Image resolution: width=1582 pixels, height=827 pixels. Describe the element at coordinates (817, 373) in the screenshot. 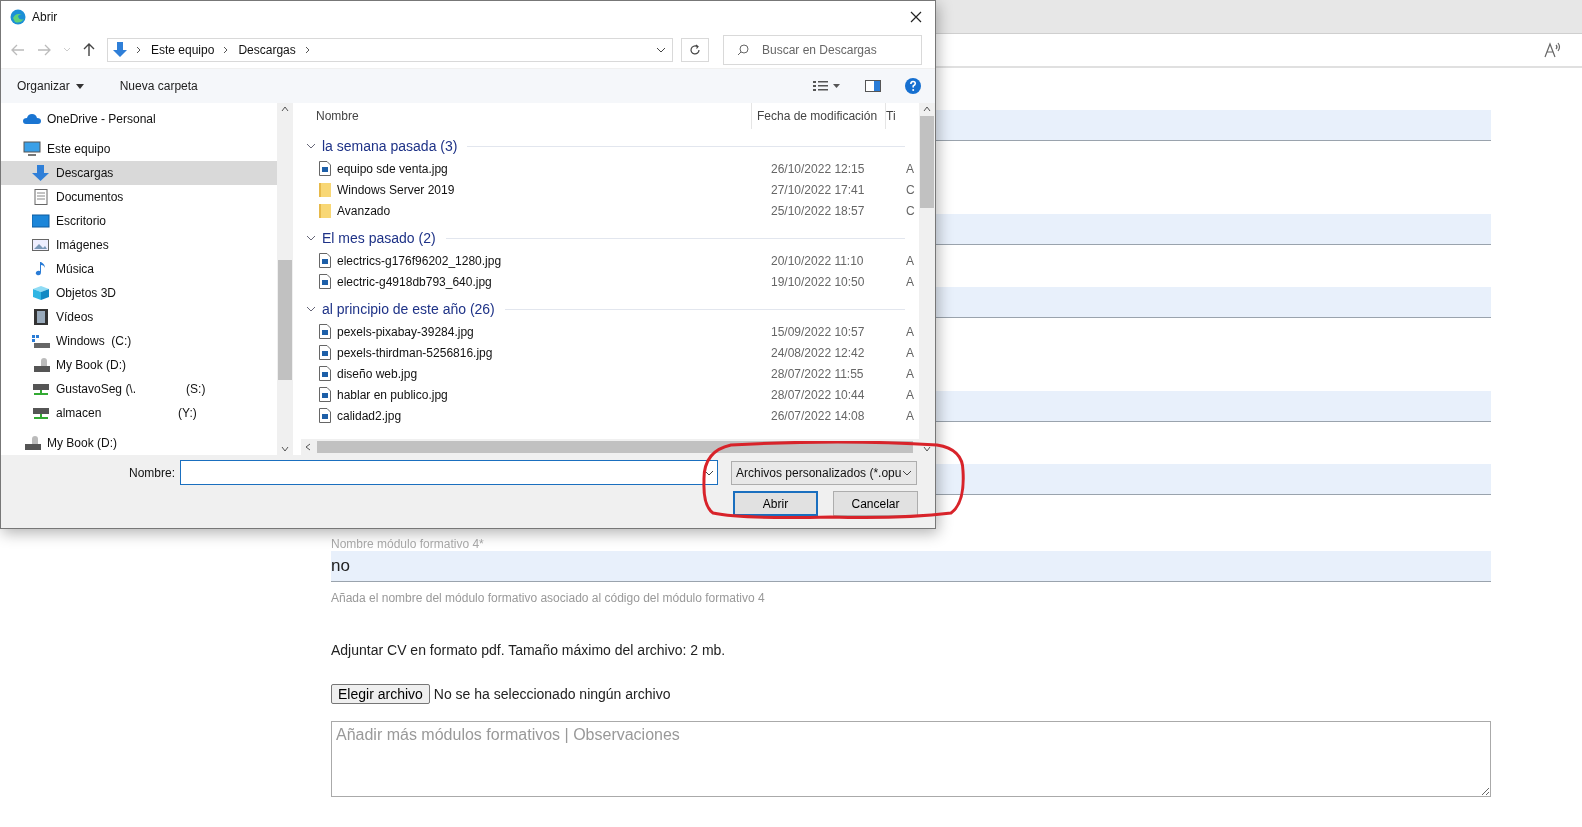

I see `file-date: 28/07/2022 11:55` at that location.